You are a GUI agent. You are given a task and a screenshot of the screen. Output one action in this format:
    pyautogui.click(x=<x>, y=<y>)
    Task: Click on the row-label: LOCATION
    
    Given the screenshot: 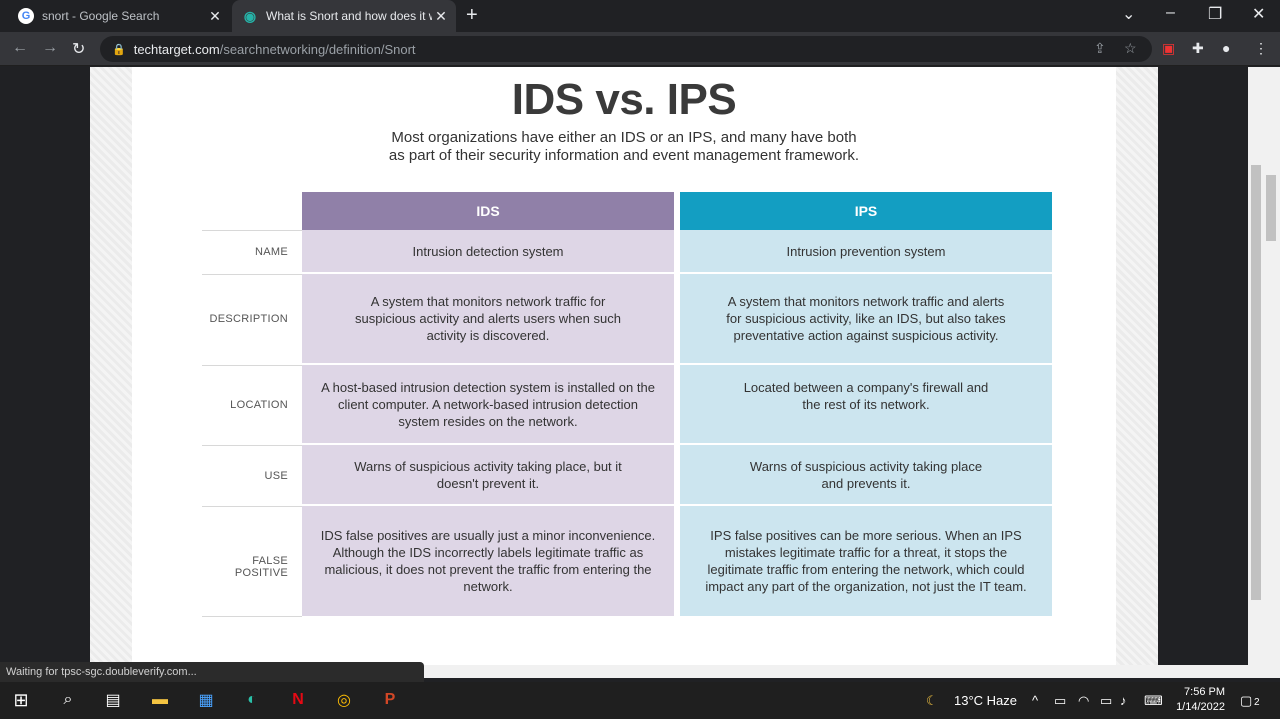 What is the action you would take?
    pyautogui.click(x=259, y=405)
    